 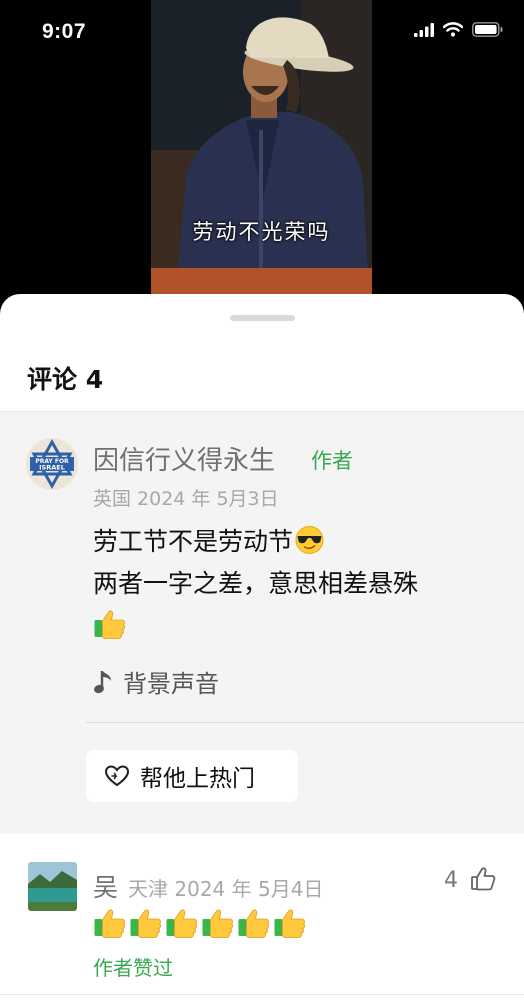 What do you see at coordinates (487, 29) in the screenshot?
I see `battery-icon` at bounding box center [487, 29].